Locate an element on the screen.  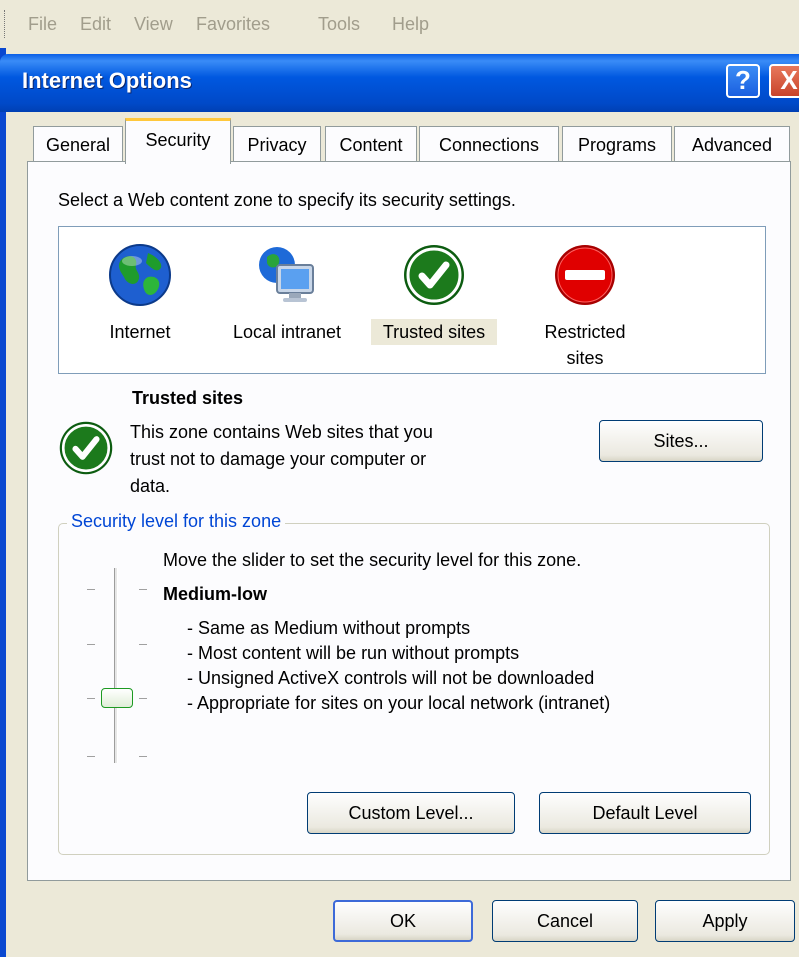
tab-connections: Connections is located at coordinates (489, 144).